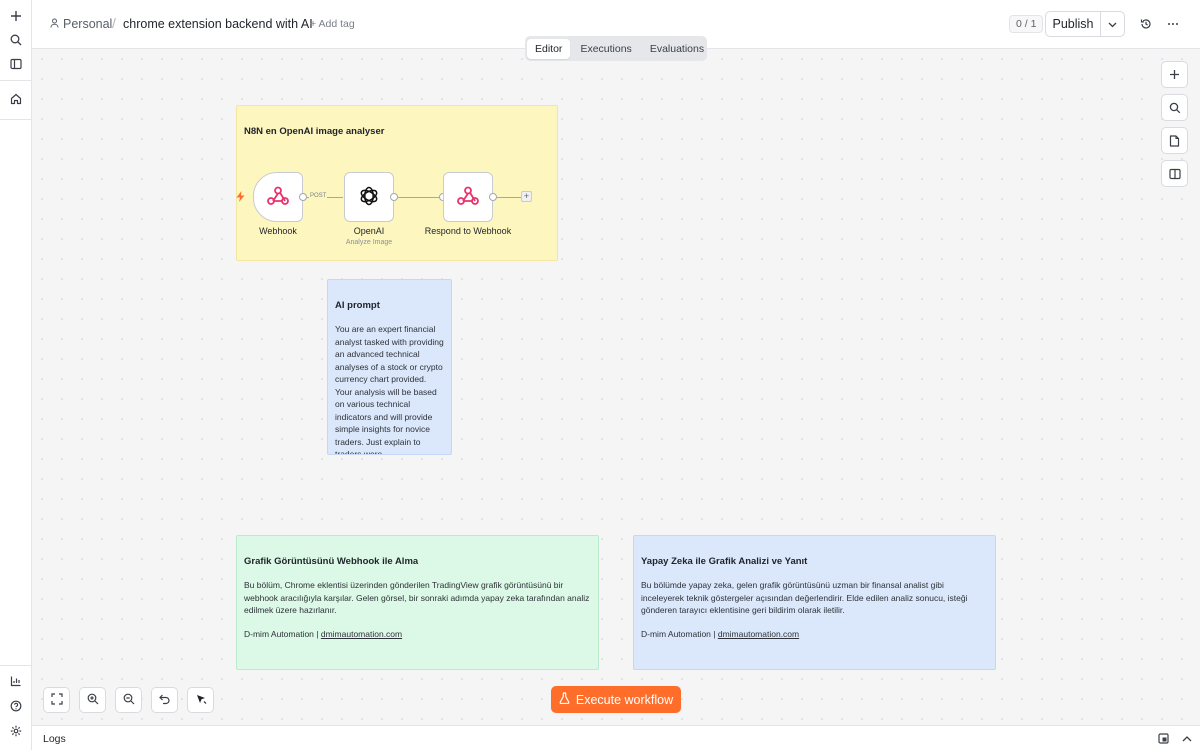 The height and width of the screenshot is (750, 1200). I want to click on openai-icon, so click(369, 197).